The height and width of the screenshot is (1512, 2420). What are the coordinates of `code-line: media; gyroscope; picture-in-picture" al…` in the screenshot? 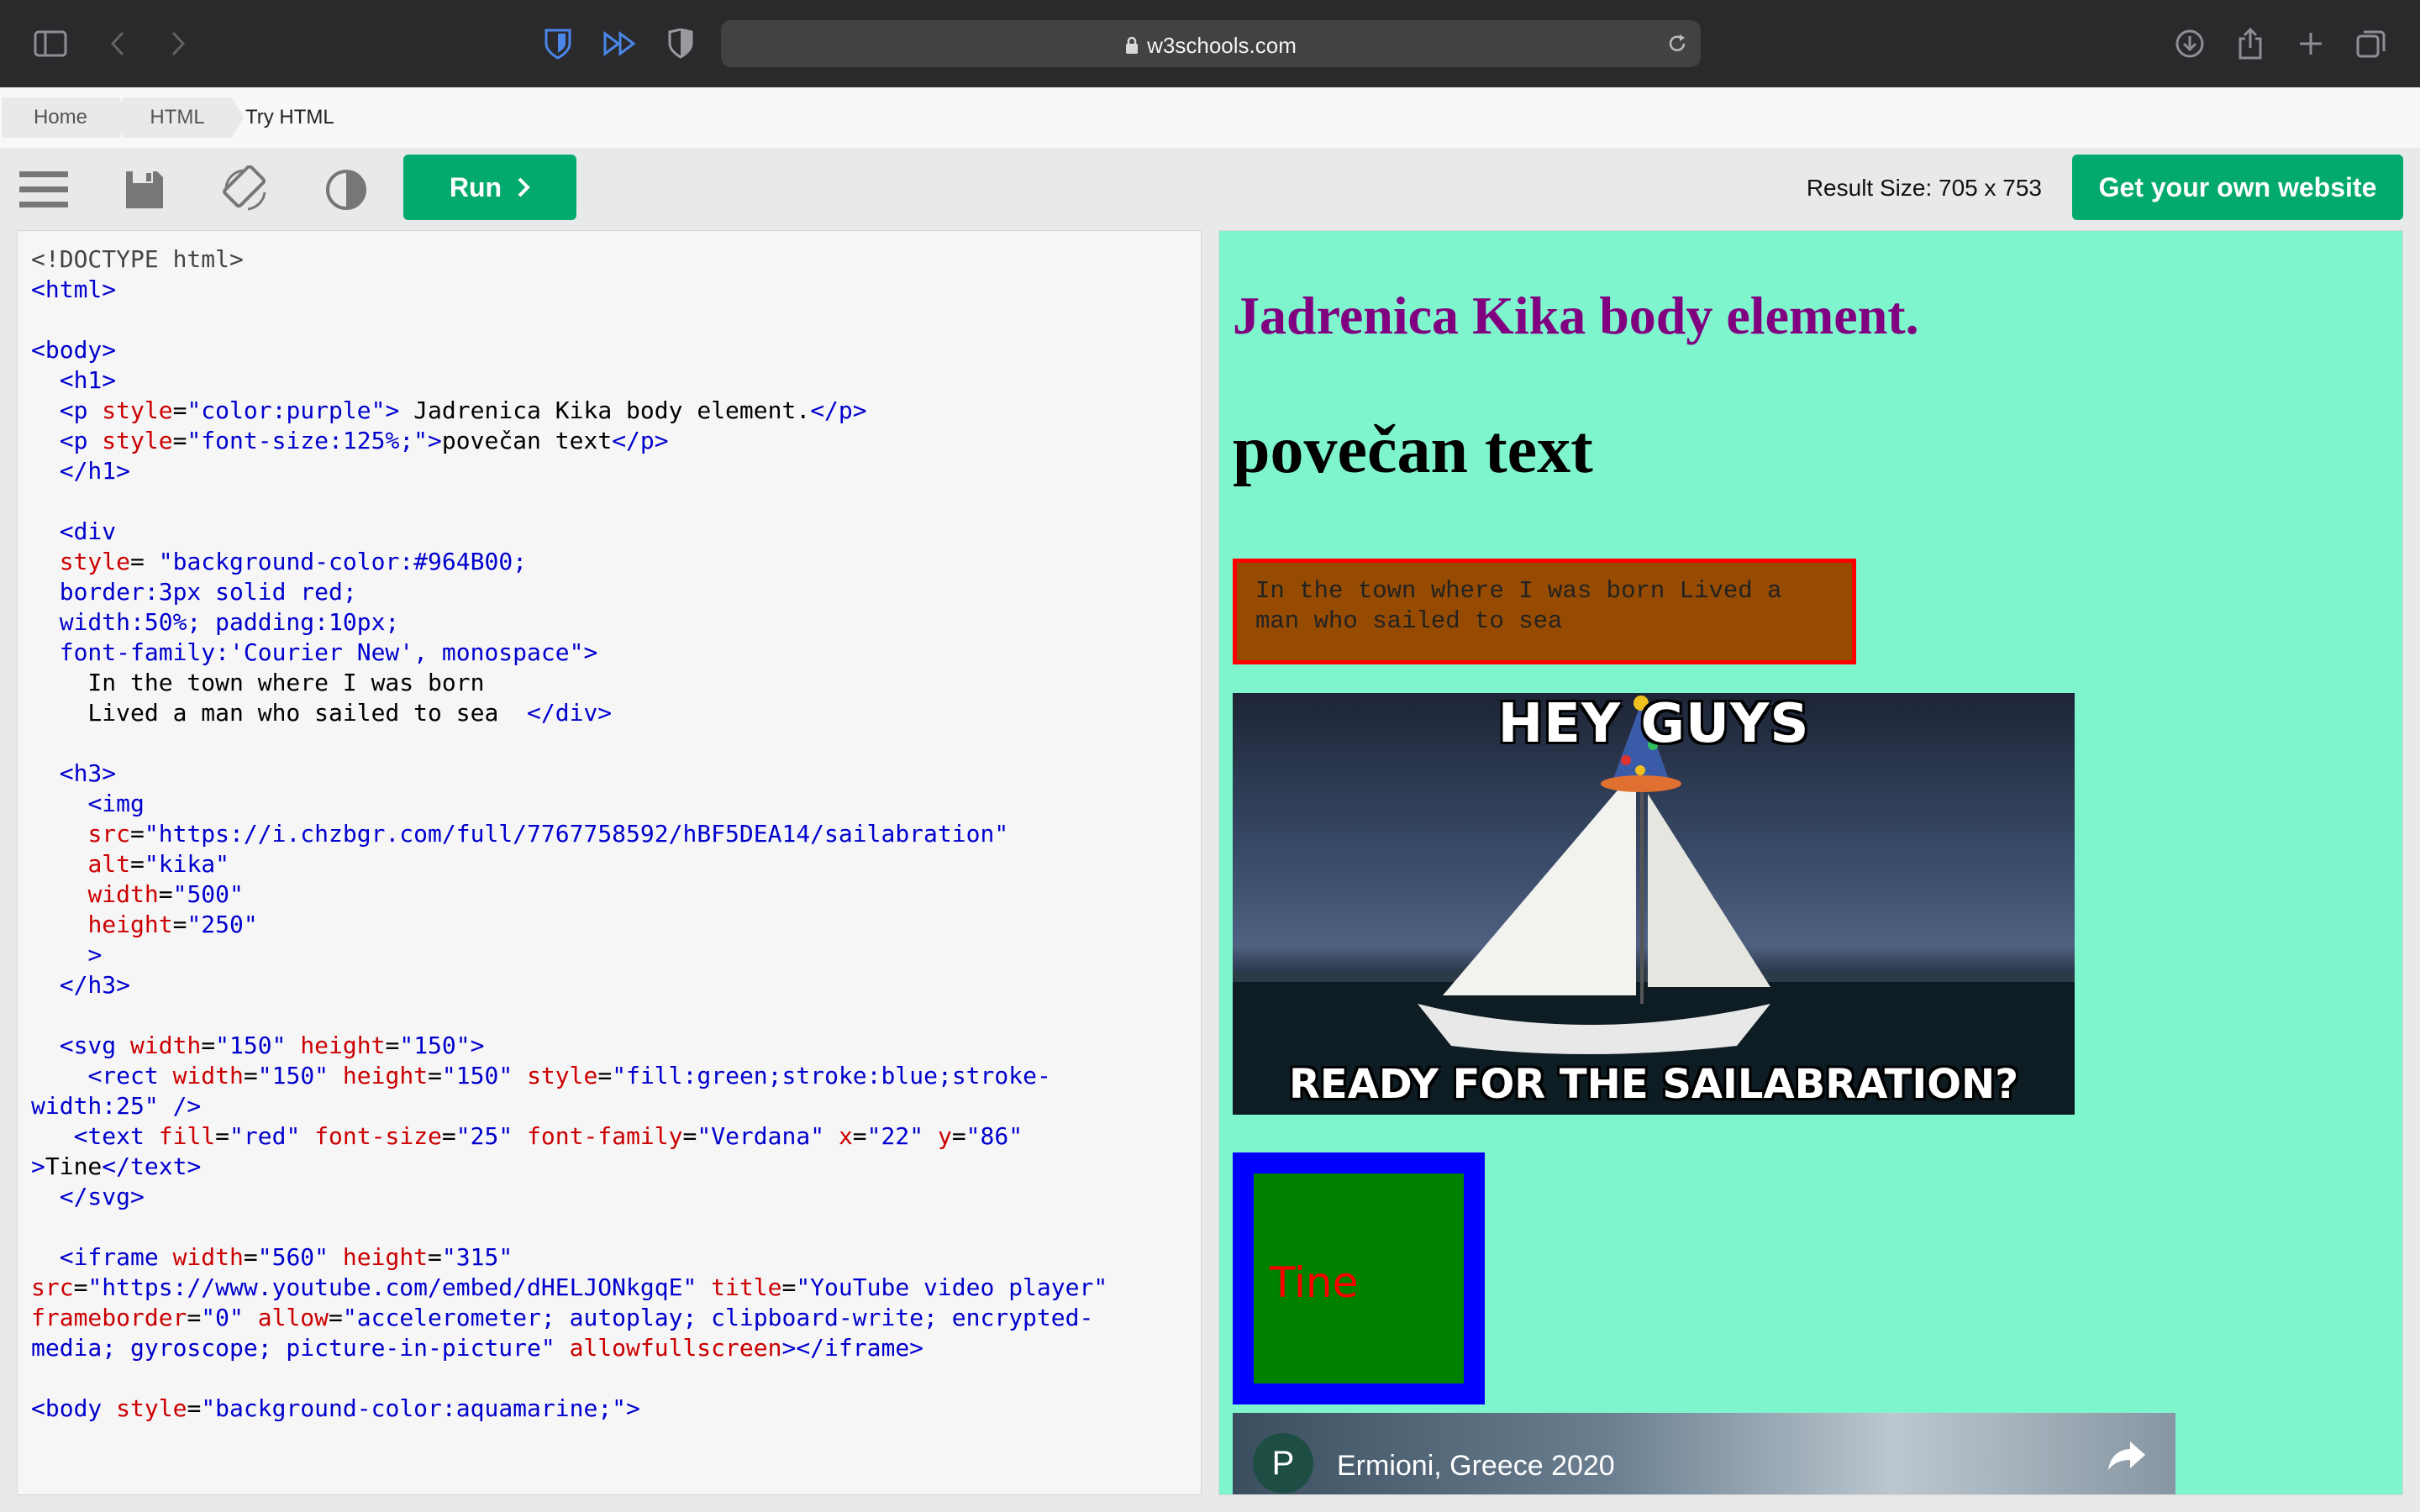 It's located at (569, 1348).